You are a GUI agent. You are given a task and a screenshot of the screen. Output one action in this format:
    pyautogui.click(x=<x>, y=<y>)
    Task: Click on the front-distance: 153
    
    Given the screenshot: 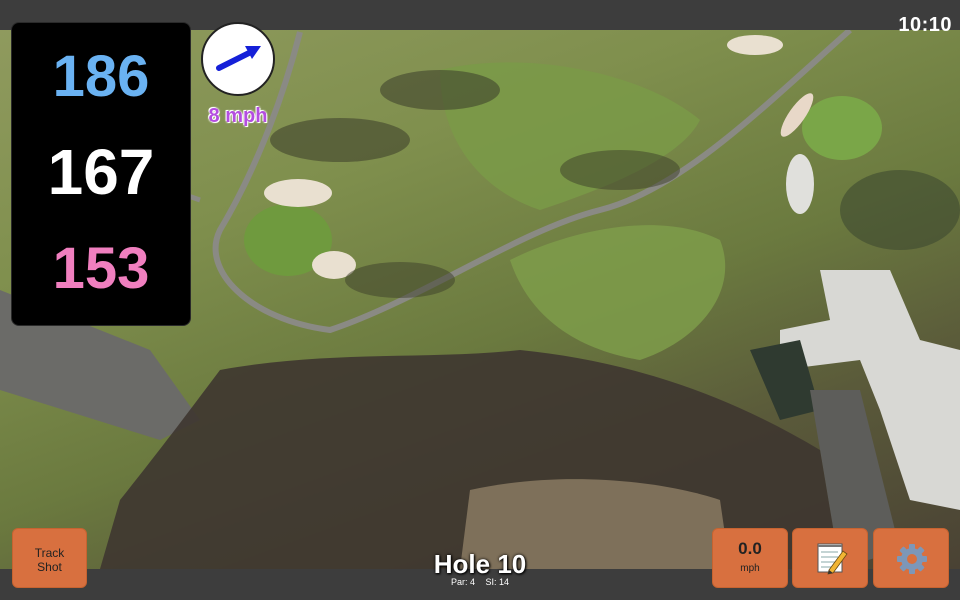 What is the action you would take?
    pyautogui.click(x=101, y=268)
    